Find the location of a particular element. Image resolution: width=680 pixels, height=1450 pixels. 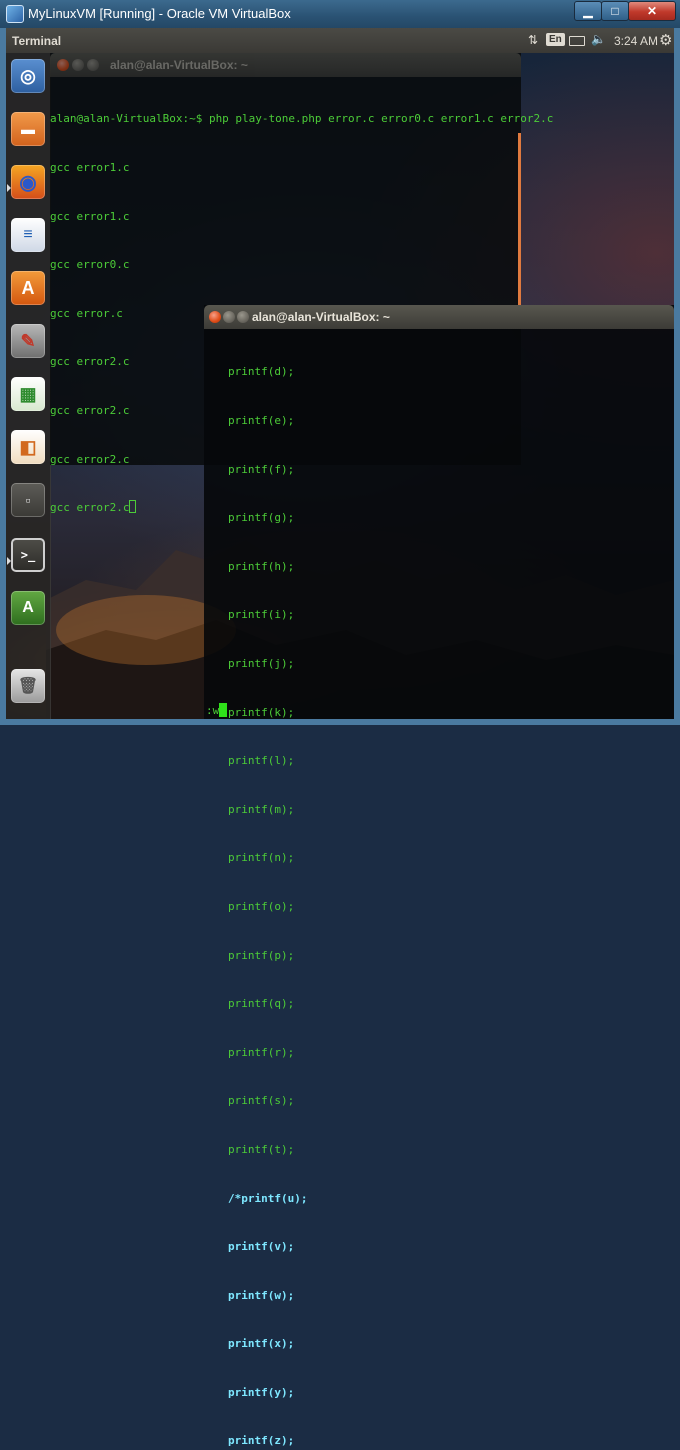

code-line: printf(r); is located at coordinates (261, 1052).